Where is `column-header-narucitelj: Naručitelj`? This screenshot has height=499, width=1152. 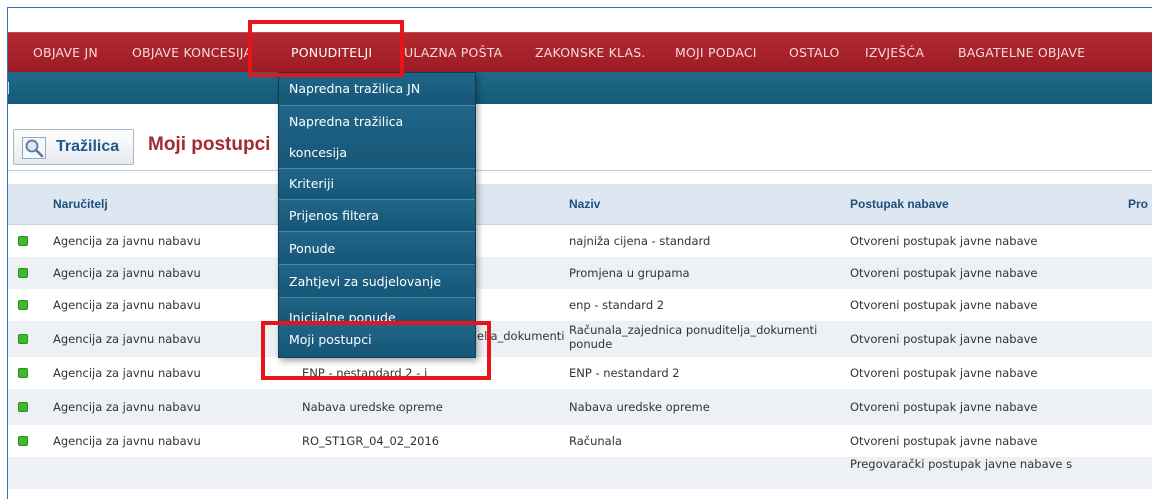 column-header-narucitelj: Naručitelj is located at coordinates (80, 204).